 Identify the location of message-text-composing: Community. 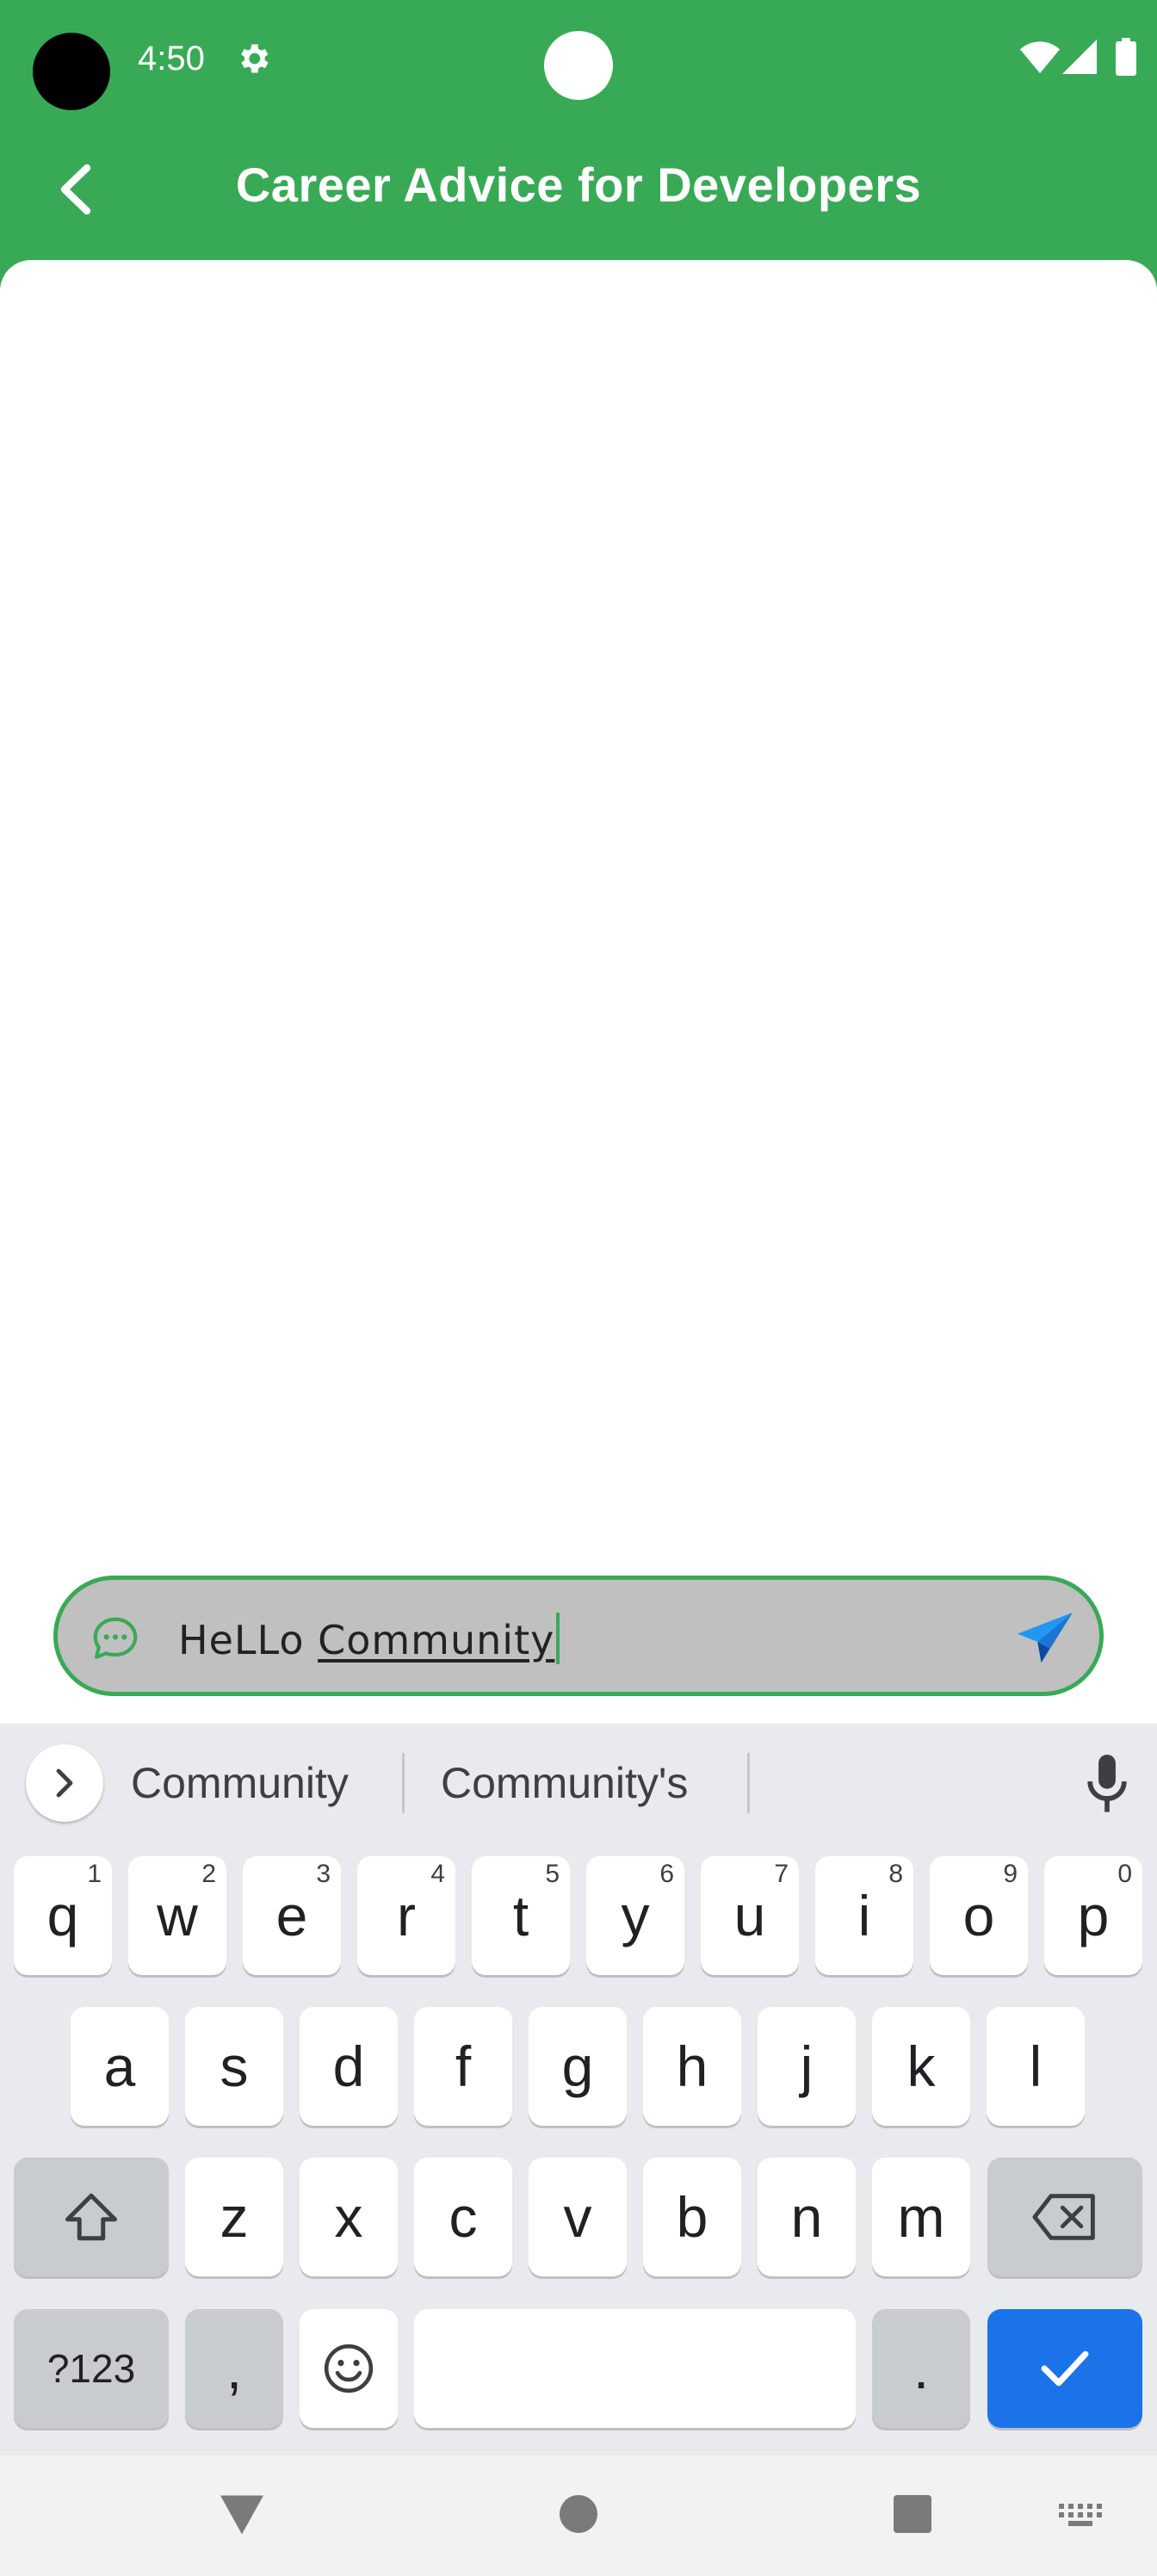
(436, 1640).